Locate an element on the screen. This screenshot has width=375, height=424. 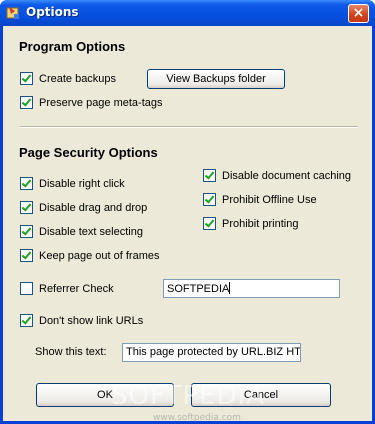
app-icon is located at coordinates (12, 13).